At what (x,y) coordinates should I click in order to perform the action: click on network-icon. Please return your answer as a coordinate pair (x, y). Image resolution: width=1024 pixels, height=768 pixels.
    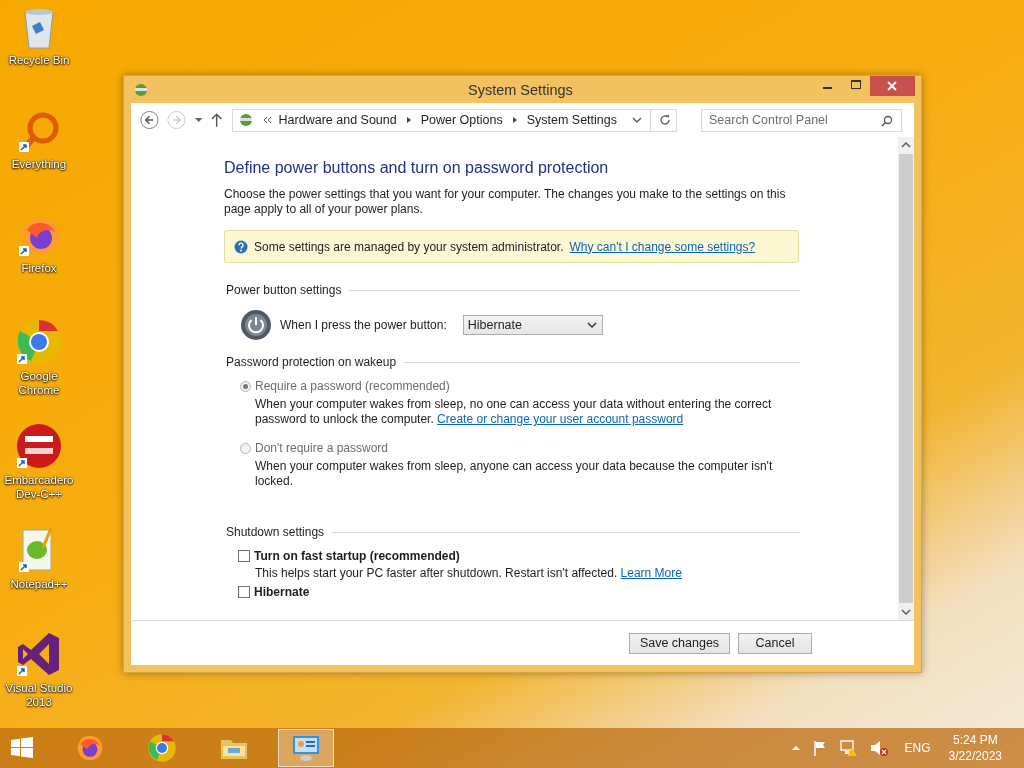
    Looking at the image, I should click on (848, 748).